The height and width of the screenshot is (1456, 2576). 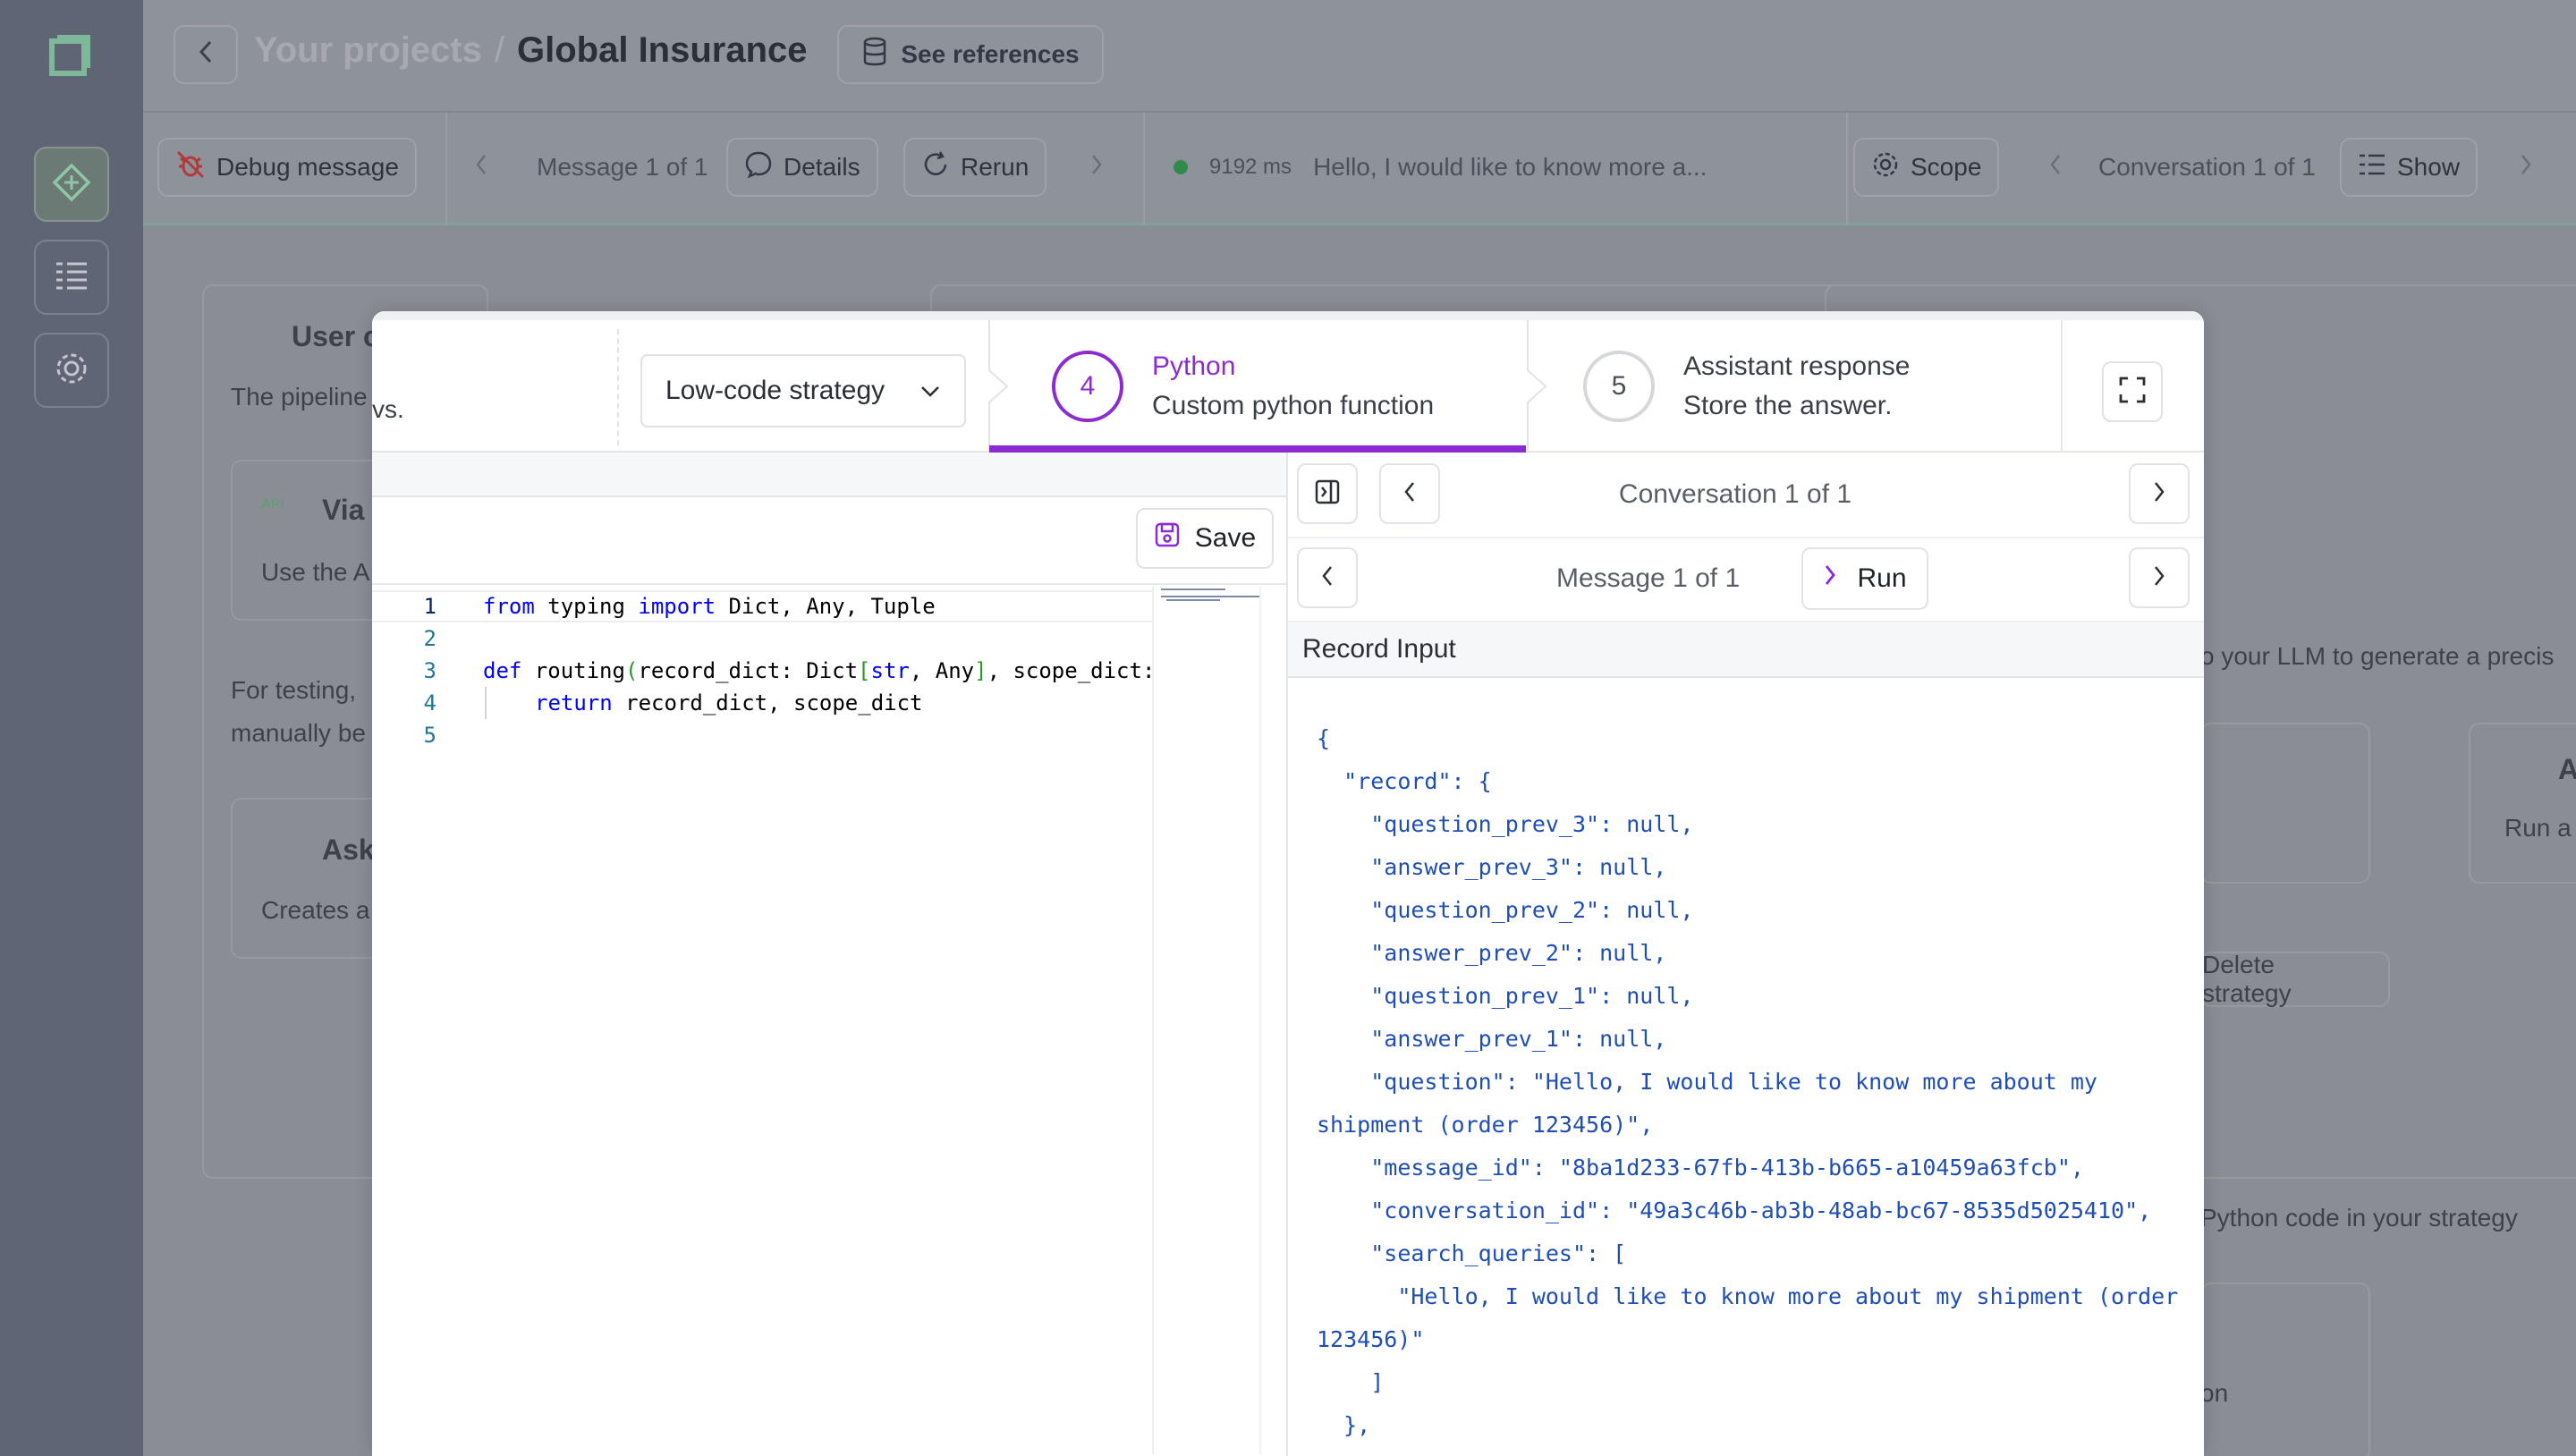 What do you see at coordinates (2295, 979) in the screenshot?
I see `delete-strategy-button: Delete strategy` at bounding box center [2295, 979].